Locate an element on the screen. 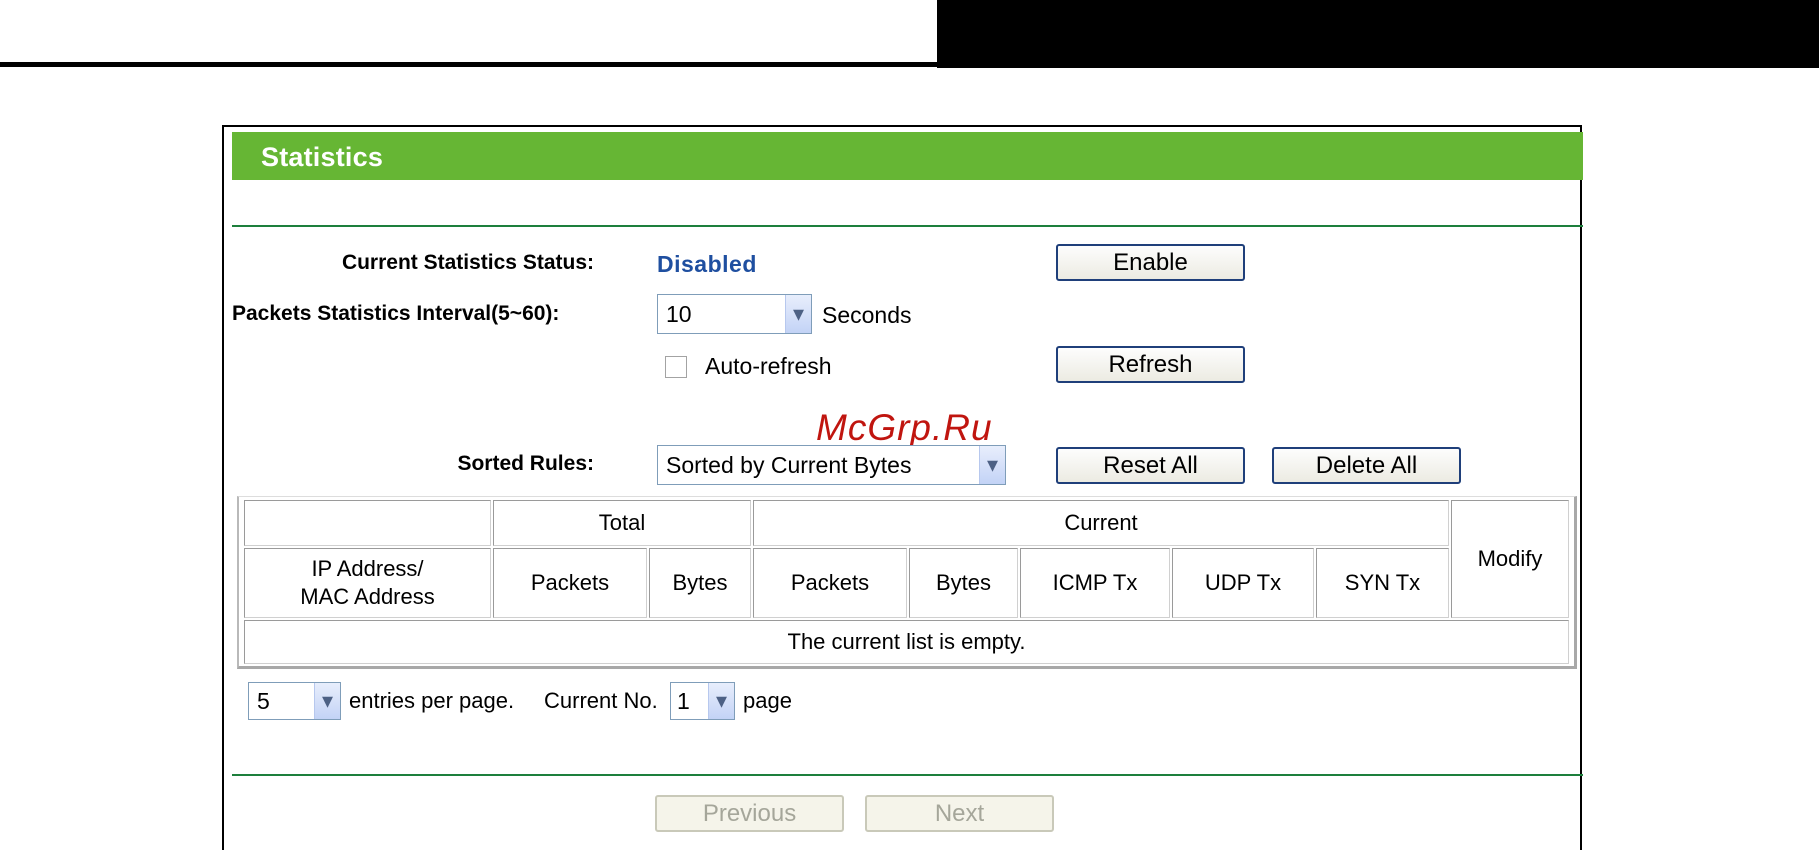 The height and width of the screenshot is (851, 1819). interval-select-value: 10 is located at coordinates (679, 313).